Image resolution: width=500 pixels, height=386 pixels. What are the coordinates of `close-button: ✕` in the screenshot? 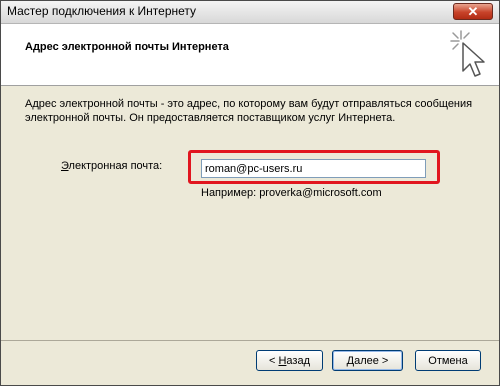 It's located at (473, 11).